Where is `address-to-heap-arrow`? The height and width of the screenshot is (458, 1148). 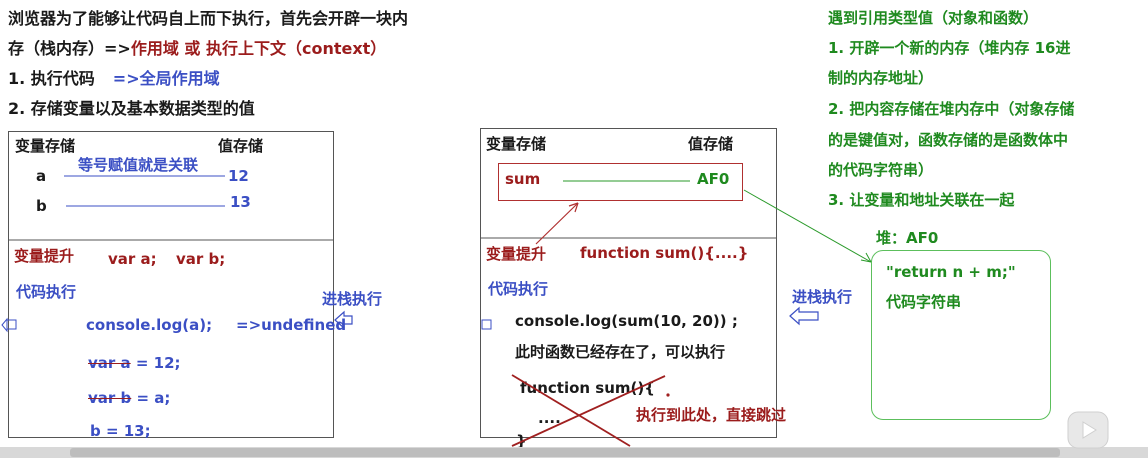 address-to-heap-arrow is located at coordinates (807, 226).